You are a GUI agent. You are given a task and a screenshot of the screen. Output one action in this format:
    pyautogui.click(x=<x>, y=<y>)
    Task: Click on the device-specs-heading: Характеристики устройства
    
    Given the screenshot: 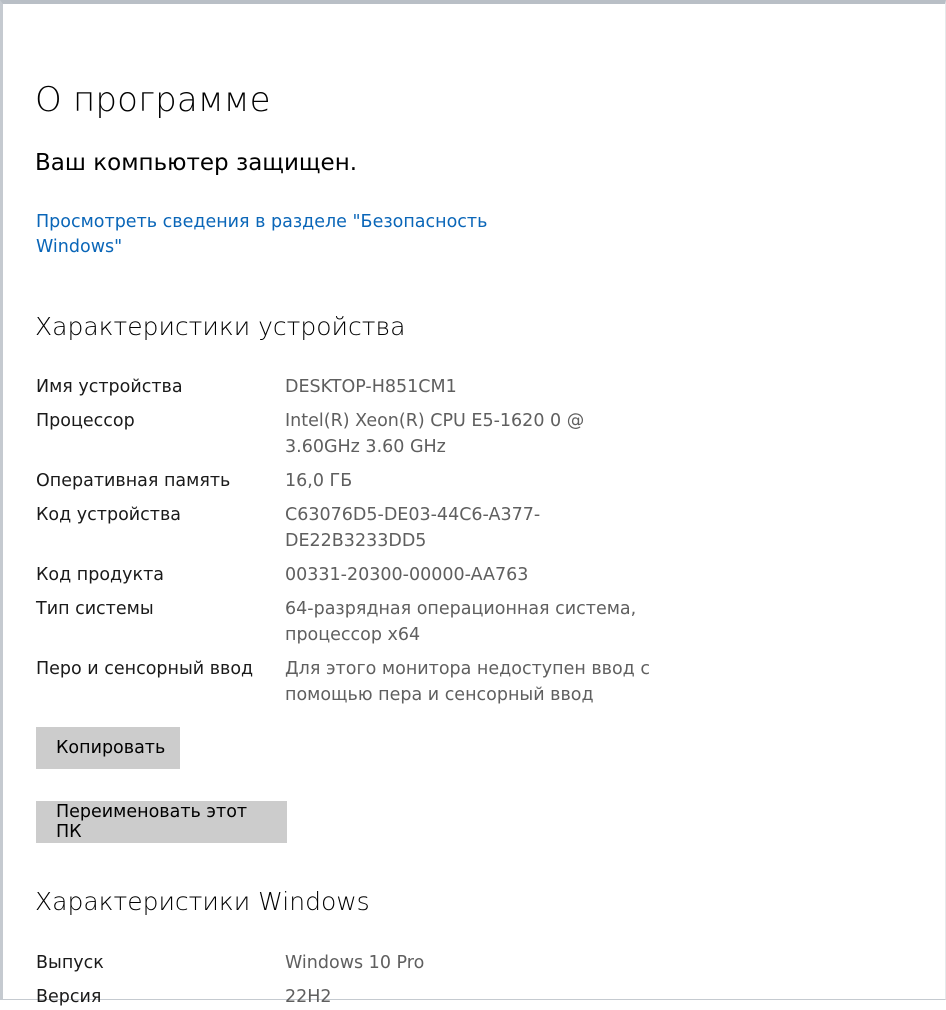 What is the action you would take?
    pyautogui.click(x=220, y=326)
    